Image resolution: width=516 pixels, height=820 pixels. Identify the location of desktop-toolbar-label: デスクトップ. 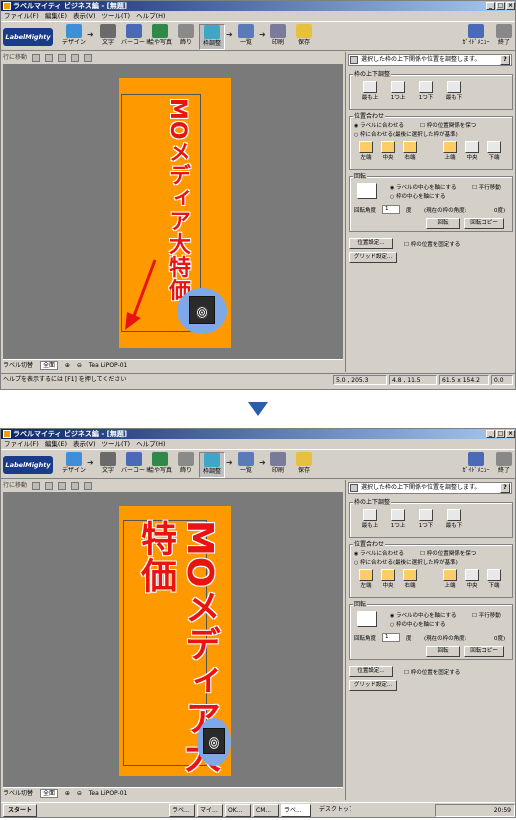
(334, 810).